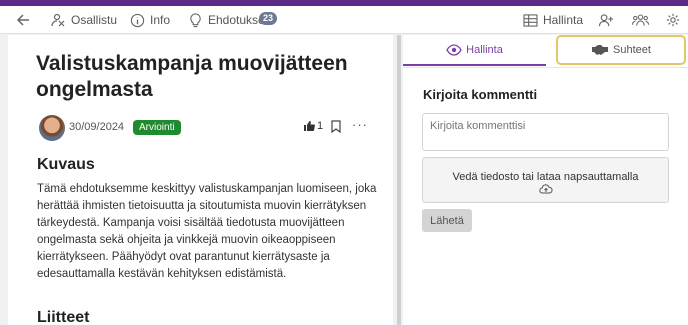  Describe the element at coordinates (360, 124) in the screenshot. I see `more-options-icon: ···` at that location.